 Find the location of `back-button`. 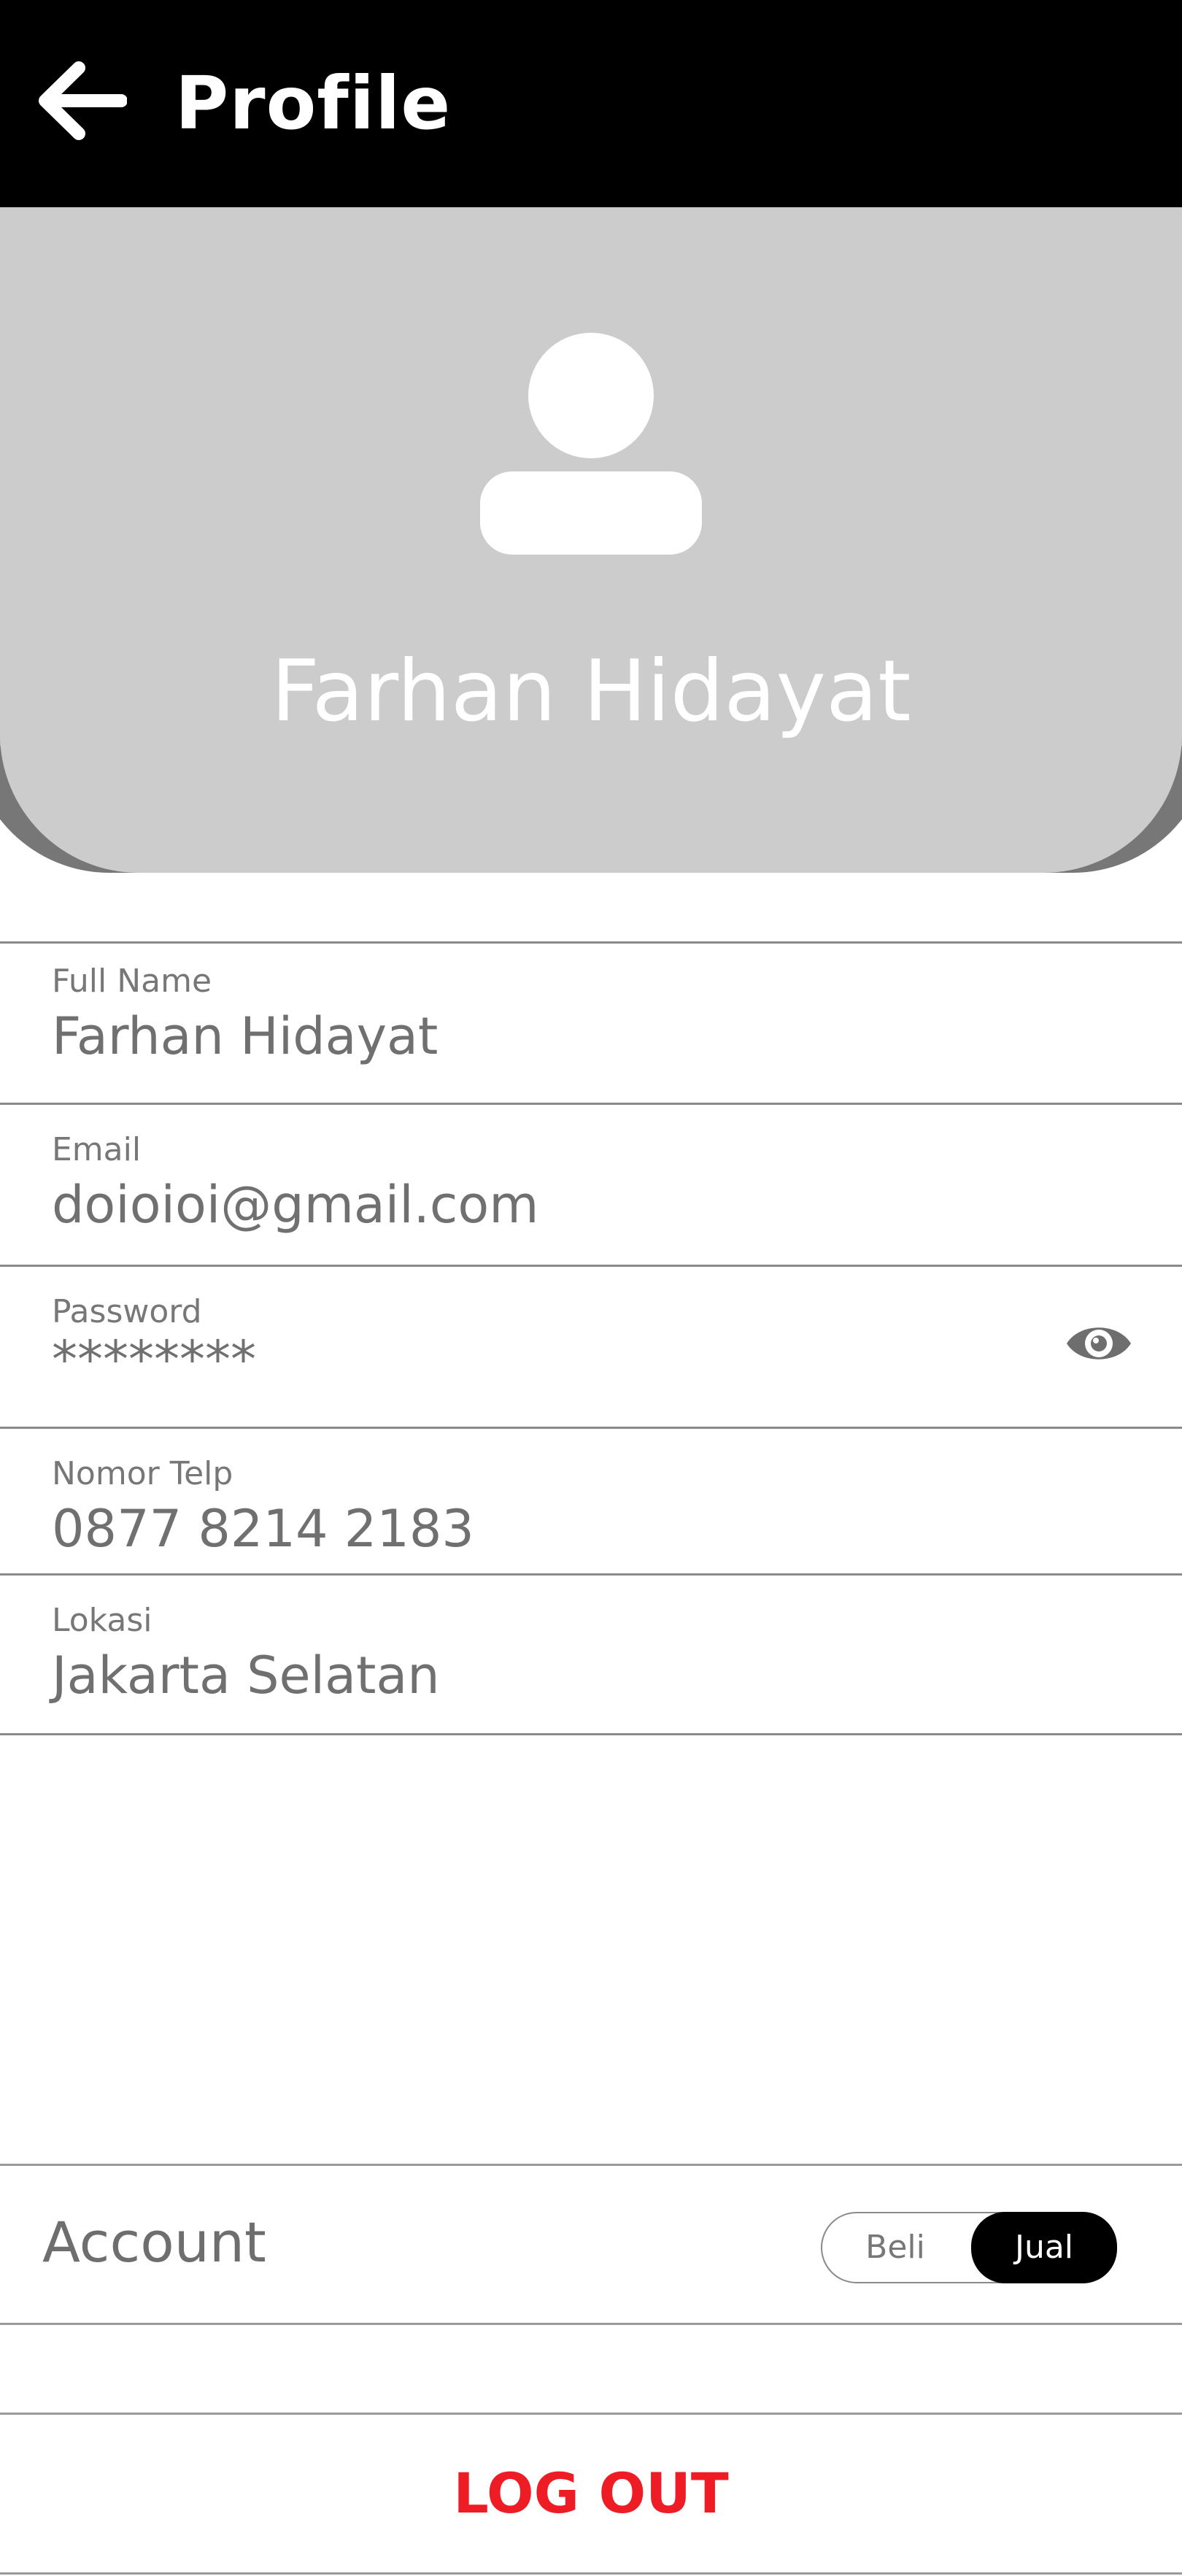

back-button is located at coordinates (81, 101).